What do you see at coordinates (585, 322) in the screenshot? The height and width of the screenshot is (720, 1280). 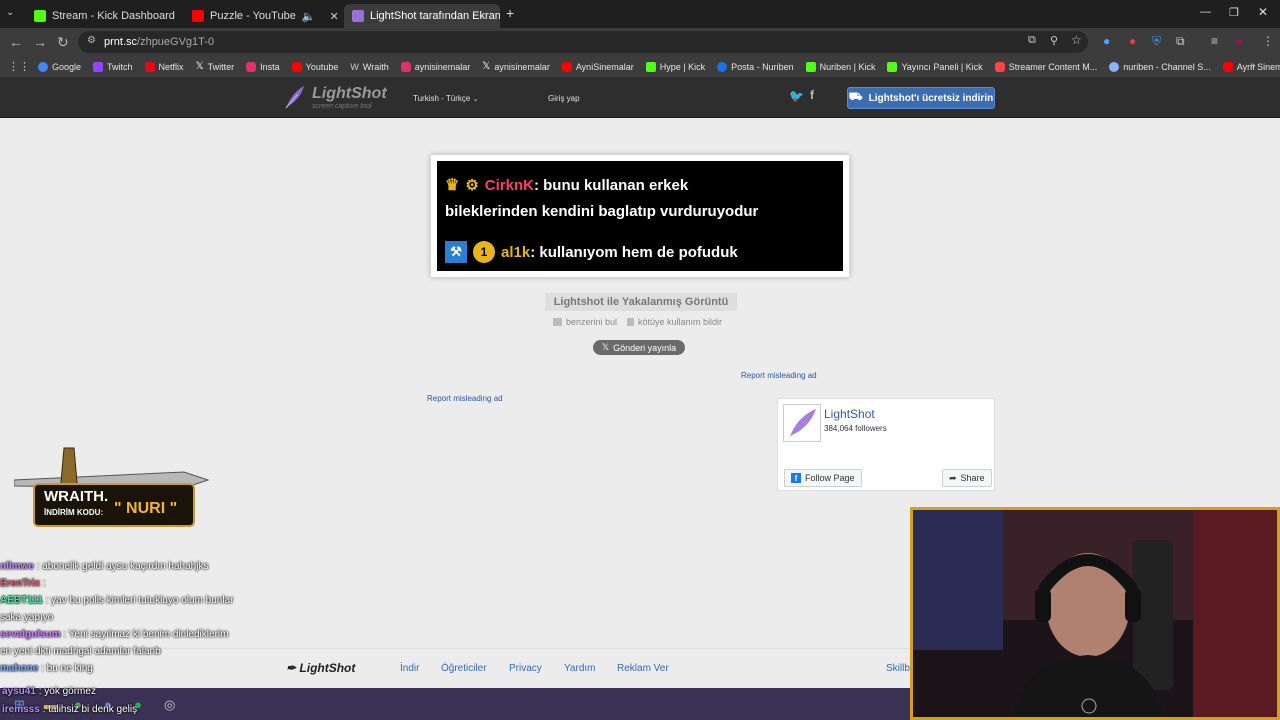 I see `find-similar-link: benzerini bul` at bounding box center [585, 322].